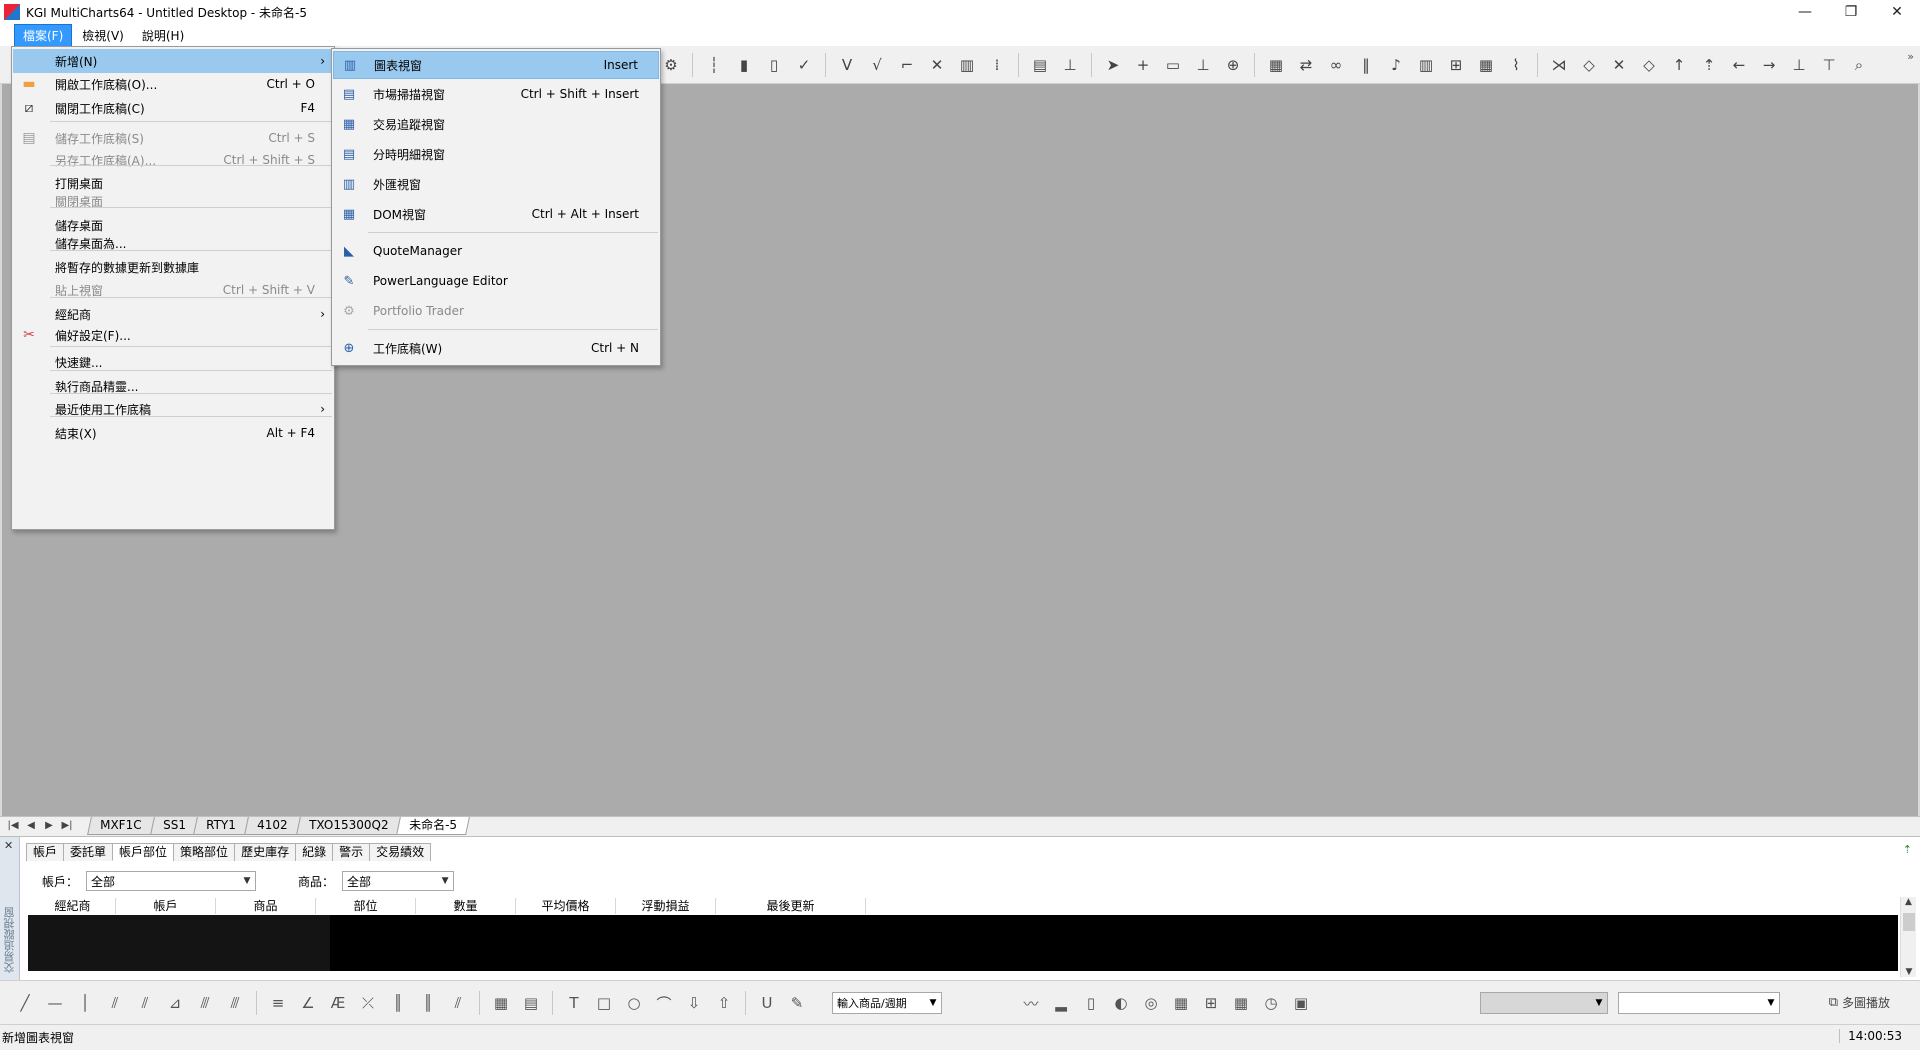  I want to click on line-chart-icon: ✓, so click(804, 65).